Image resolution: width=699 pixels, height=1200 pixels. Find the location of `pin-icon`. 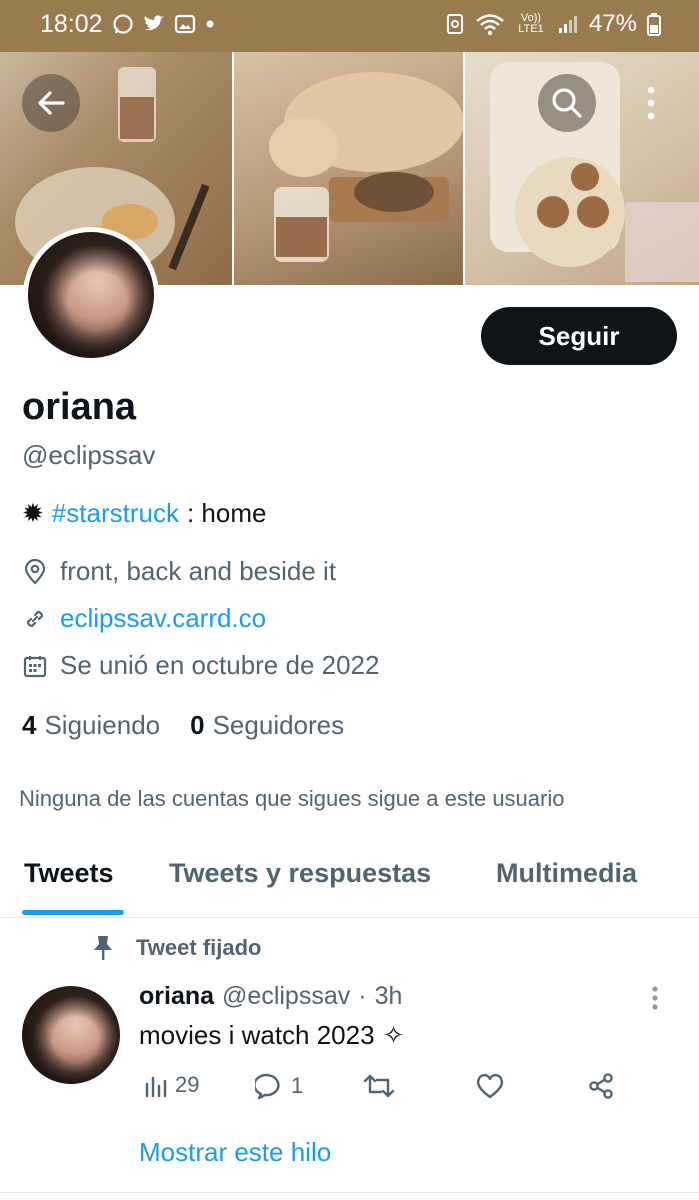

pin-icon is located at coordinates (103, 948).